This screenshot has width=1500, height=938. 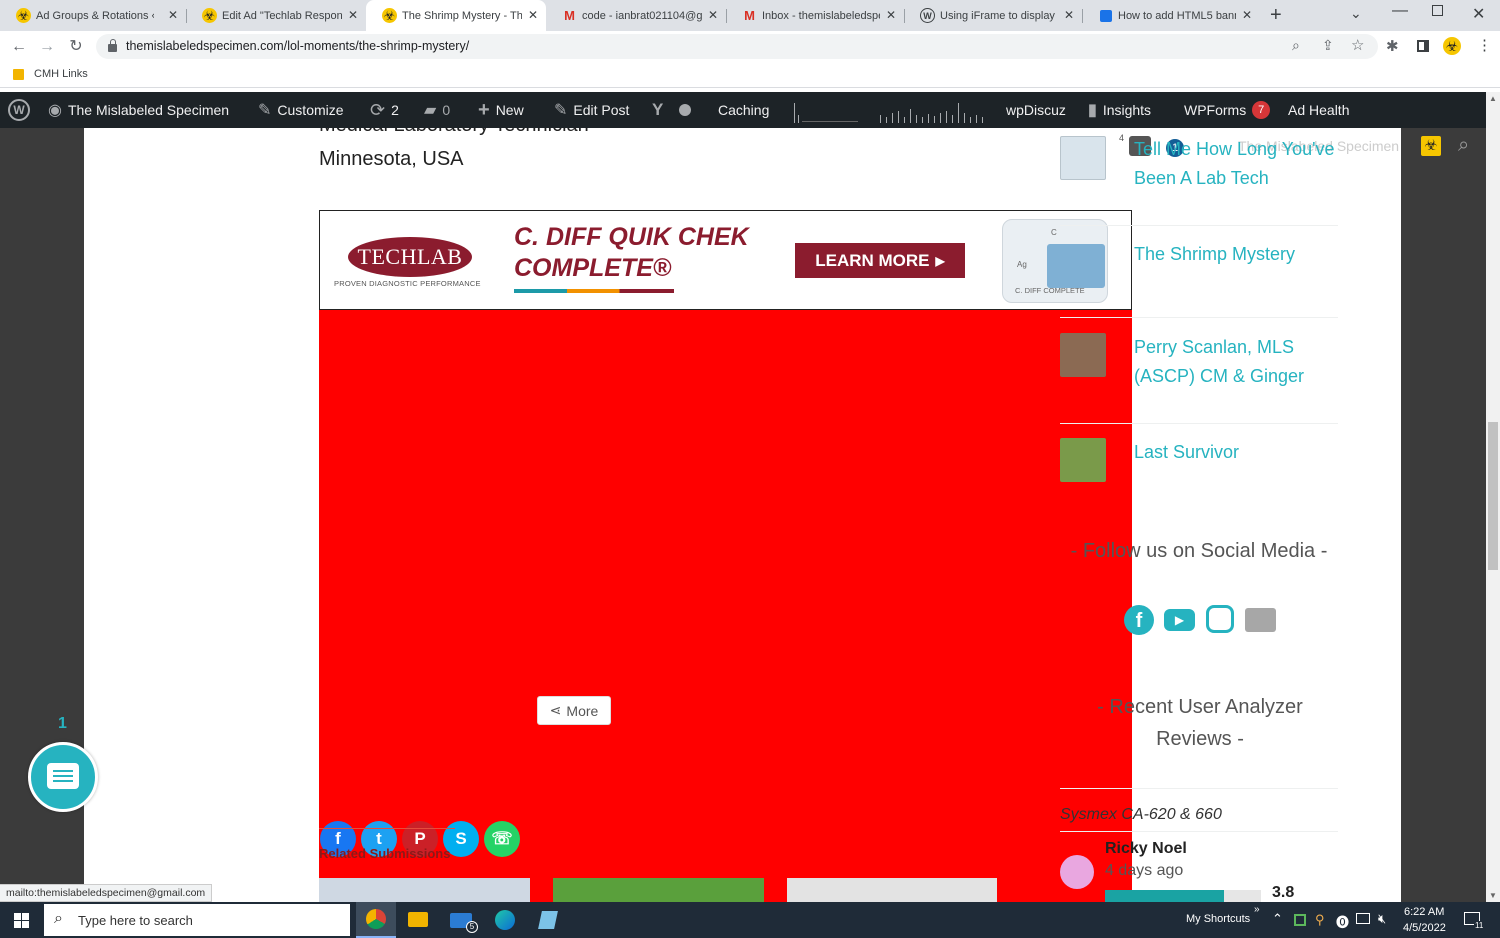 What do you see at coordinates (418, 919) in the screenshot?
I see `file-explorer-icon` at bounding box center [418, 919].